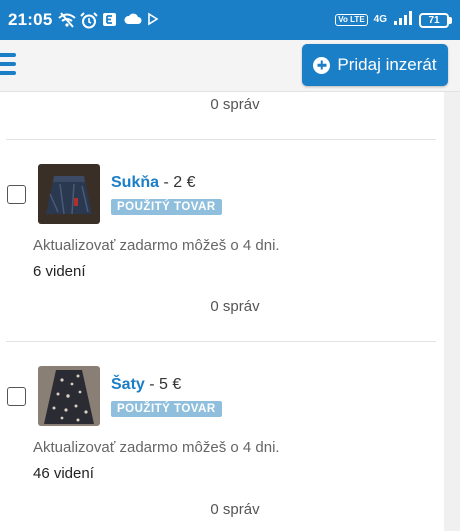 The image size is (460, 531). I want to click on status-time: 21:05, so click(30, 19).